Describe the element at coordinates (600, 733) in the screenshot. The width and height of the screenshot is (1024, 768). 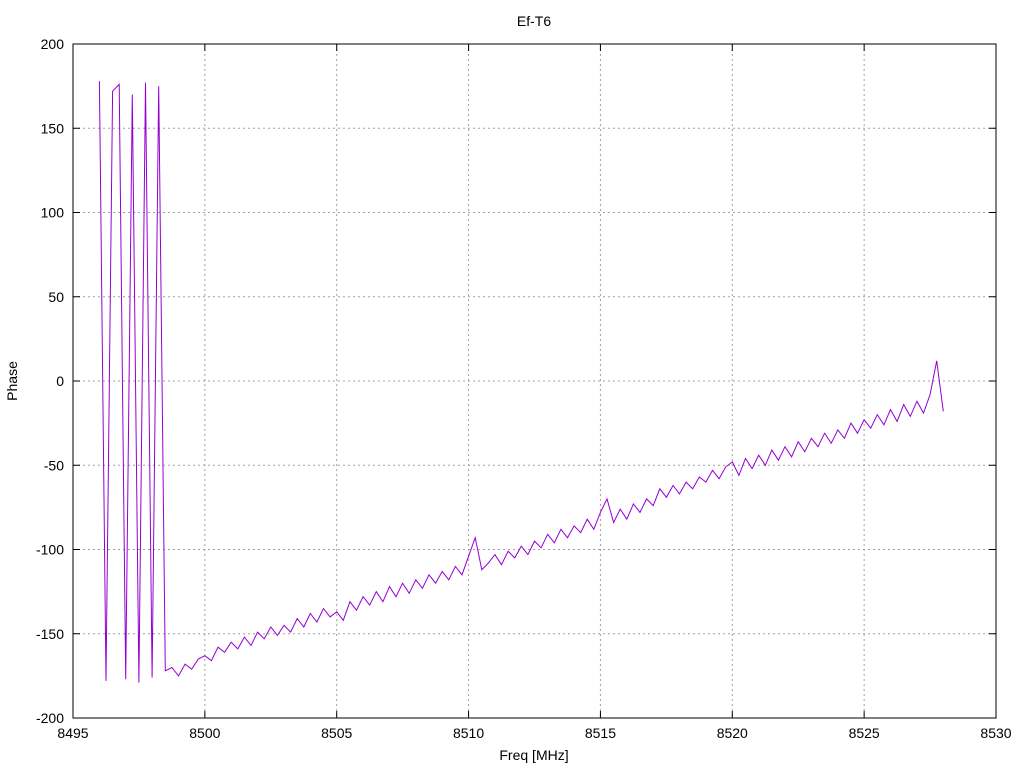
I see `x-tick-label: 8515` at that location.